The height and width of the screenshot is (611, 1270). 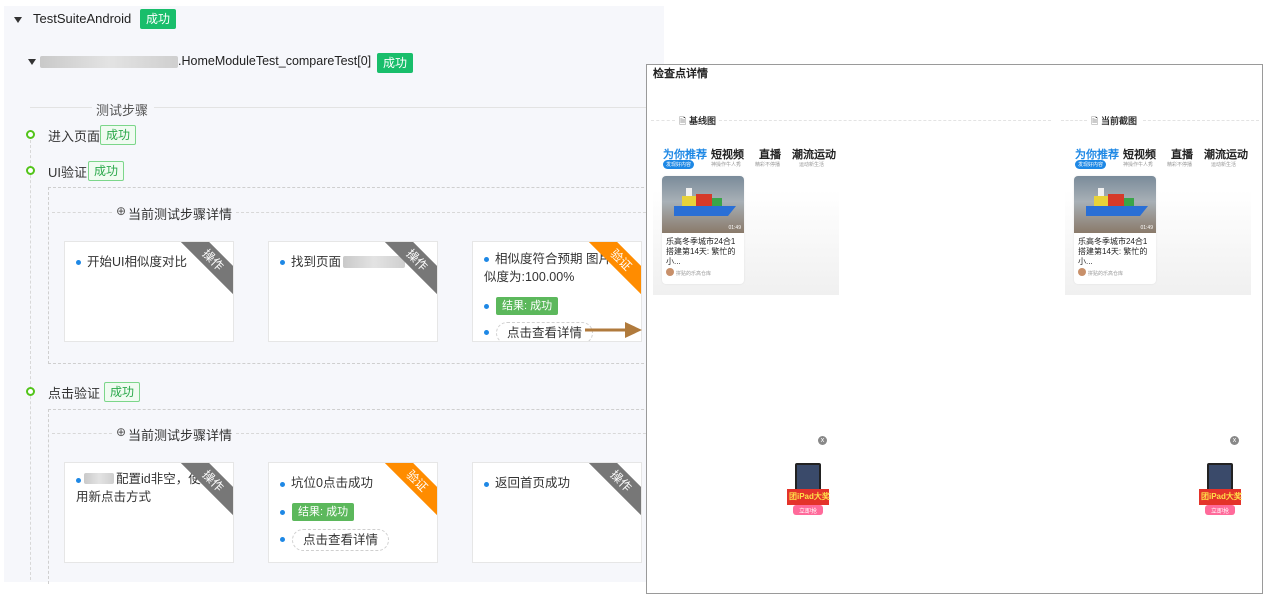 I want to click on redacted-package-name, so click(x=109, y=62).